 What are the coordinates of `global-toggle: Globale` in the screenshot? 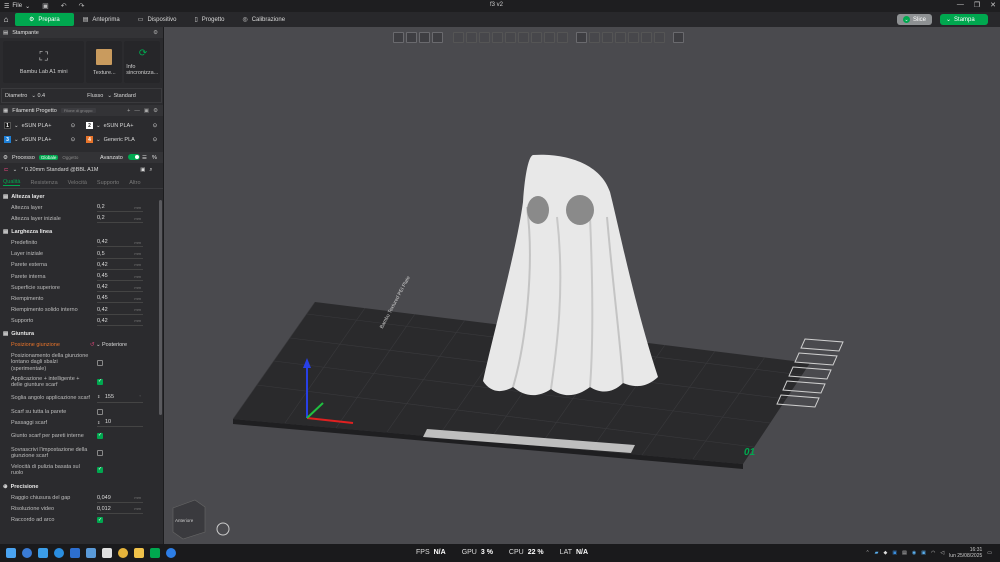 It's located at (48, 157).